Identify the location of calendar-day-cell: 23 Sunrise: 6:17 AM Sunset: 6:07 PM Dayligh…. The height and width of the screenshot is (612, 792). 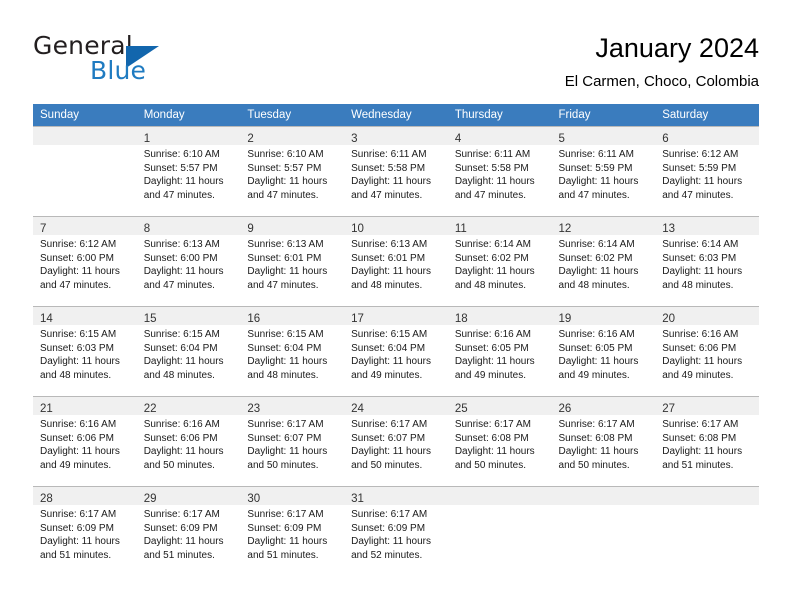
(292, 441).